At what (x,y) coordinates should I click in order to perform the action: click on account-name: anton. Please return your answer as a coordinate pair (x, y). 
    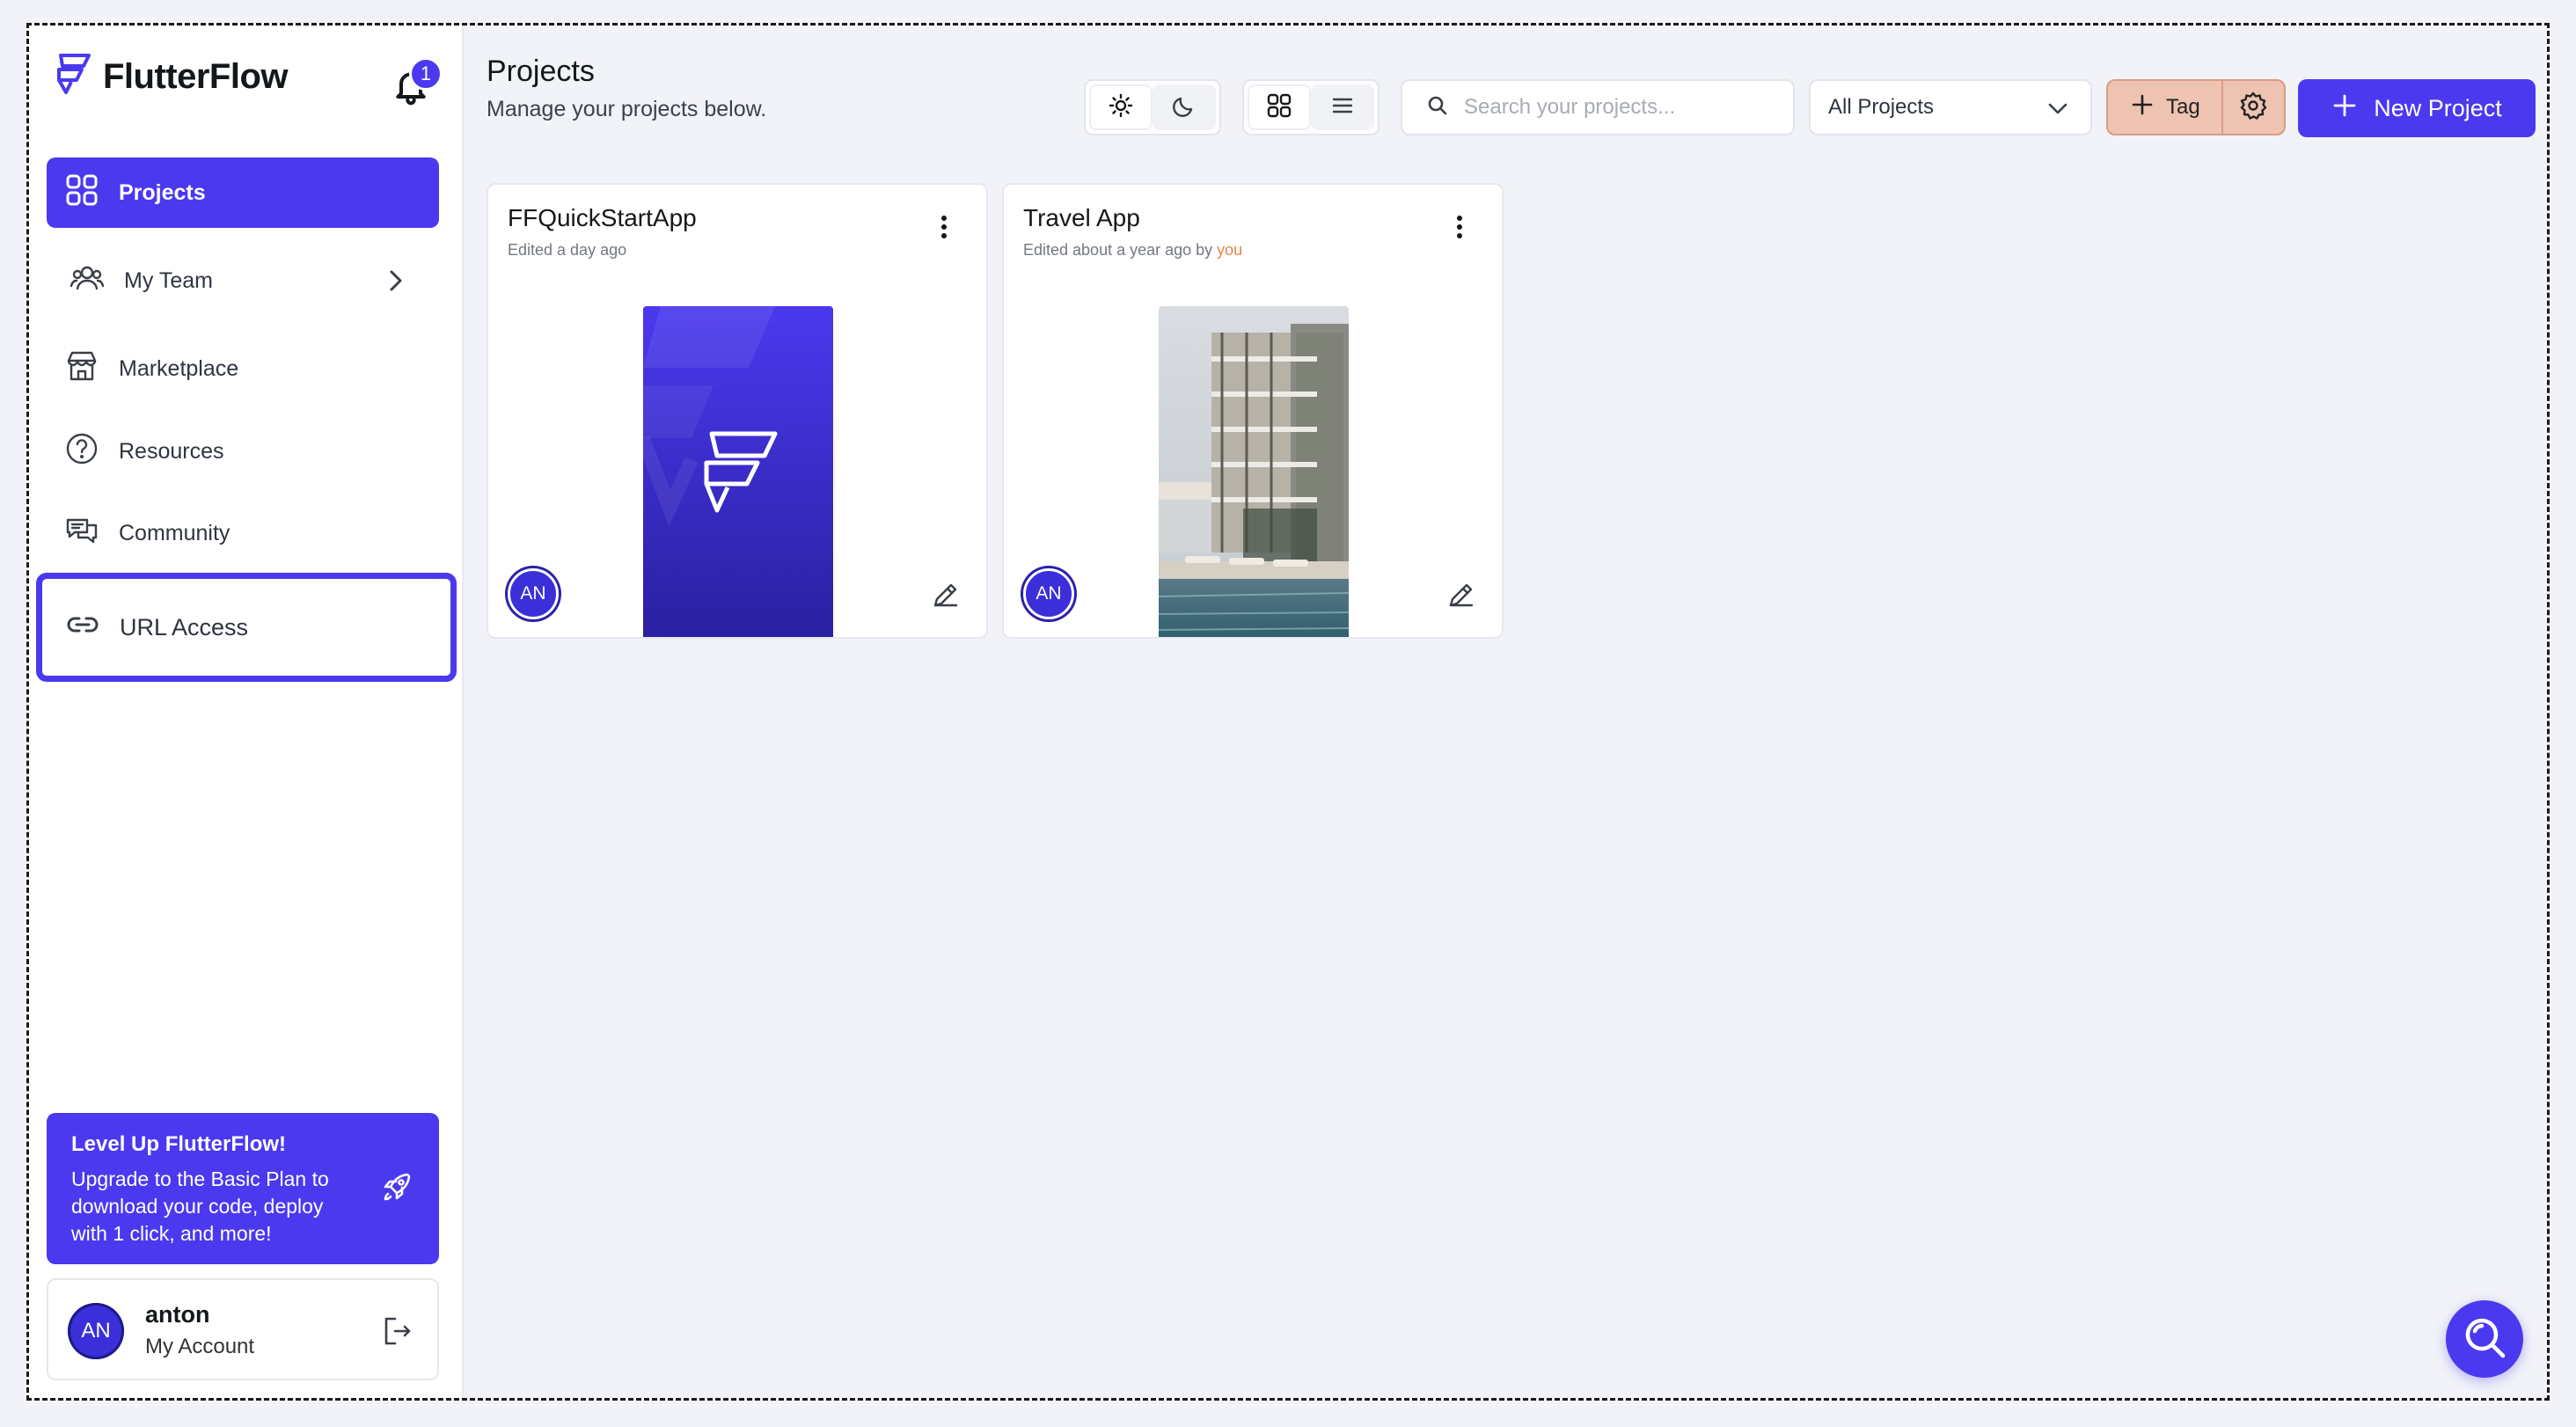
    Looking at the image, I should click on (177, 1314).